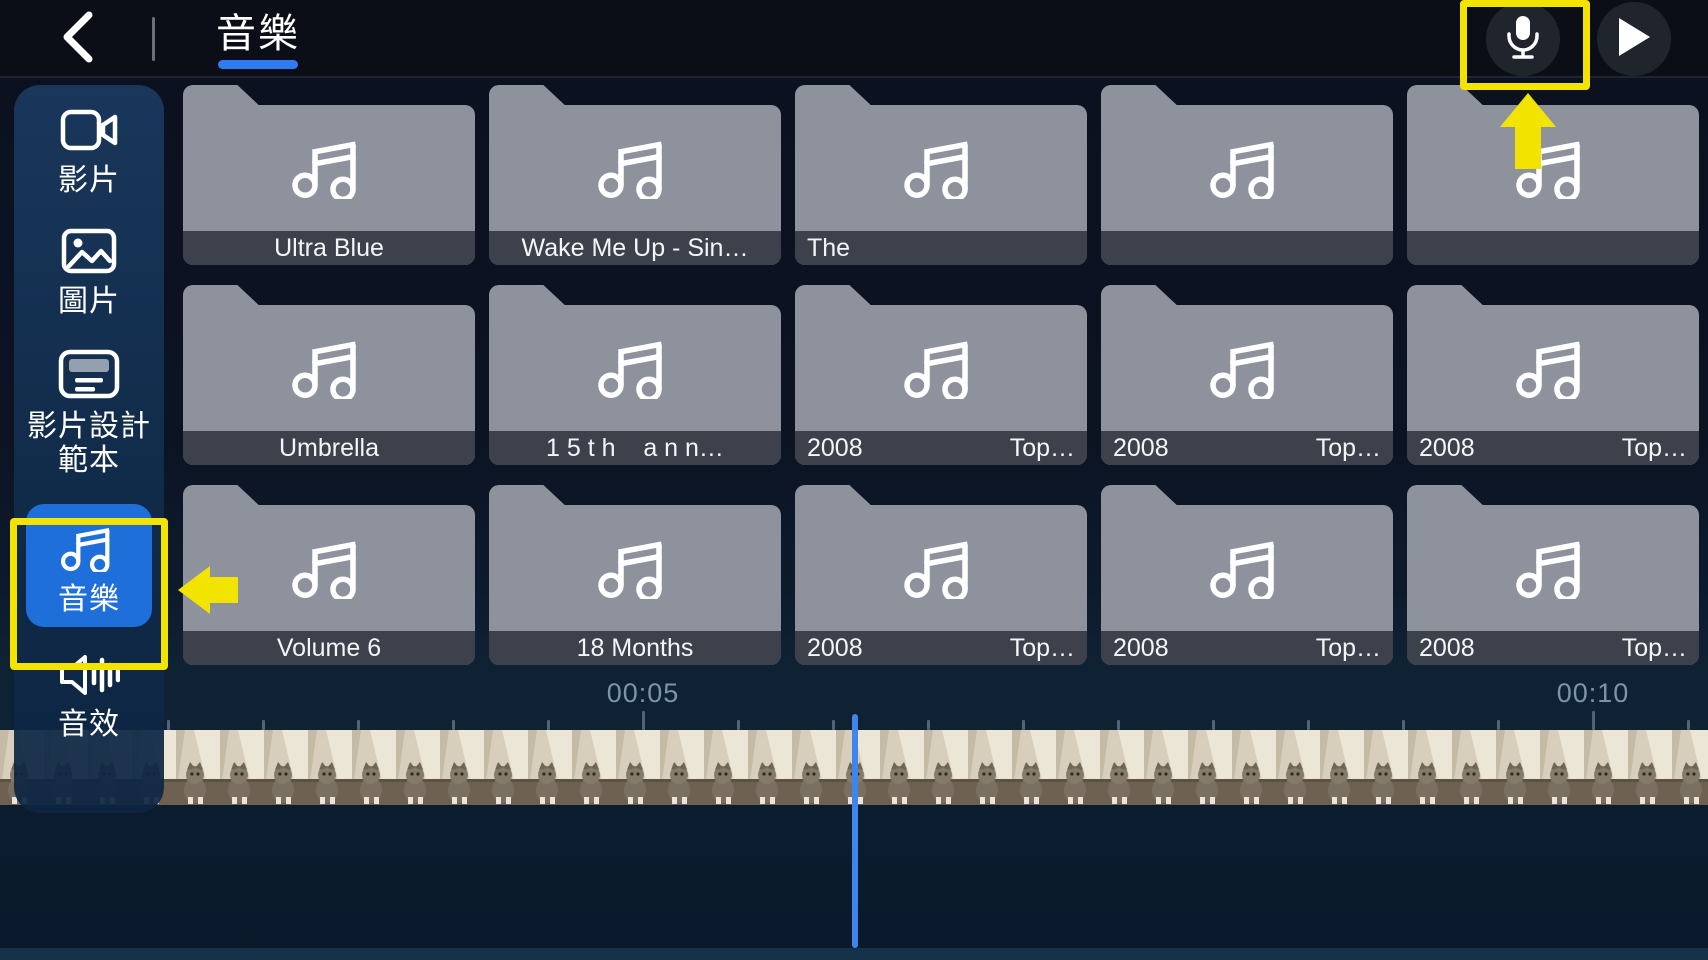  What do you see at coordinates (329, 248) in the screenshot?
I see `folder-title: Ultra Blue` at bounding box center [329, 248].